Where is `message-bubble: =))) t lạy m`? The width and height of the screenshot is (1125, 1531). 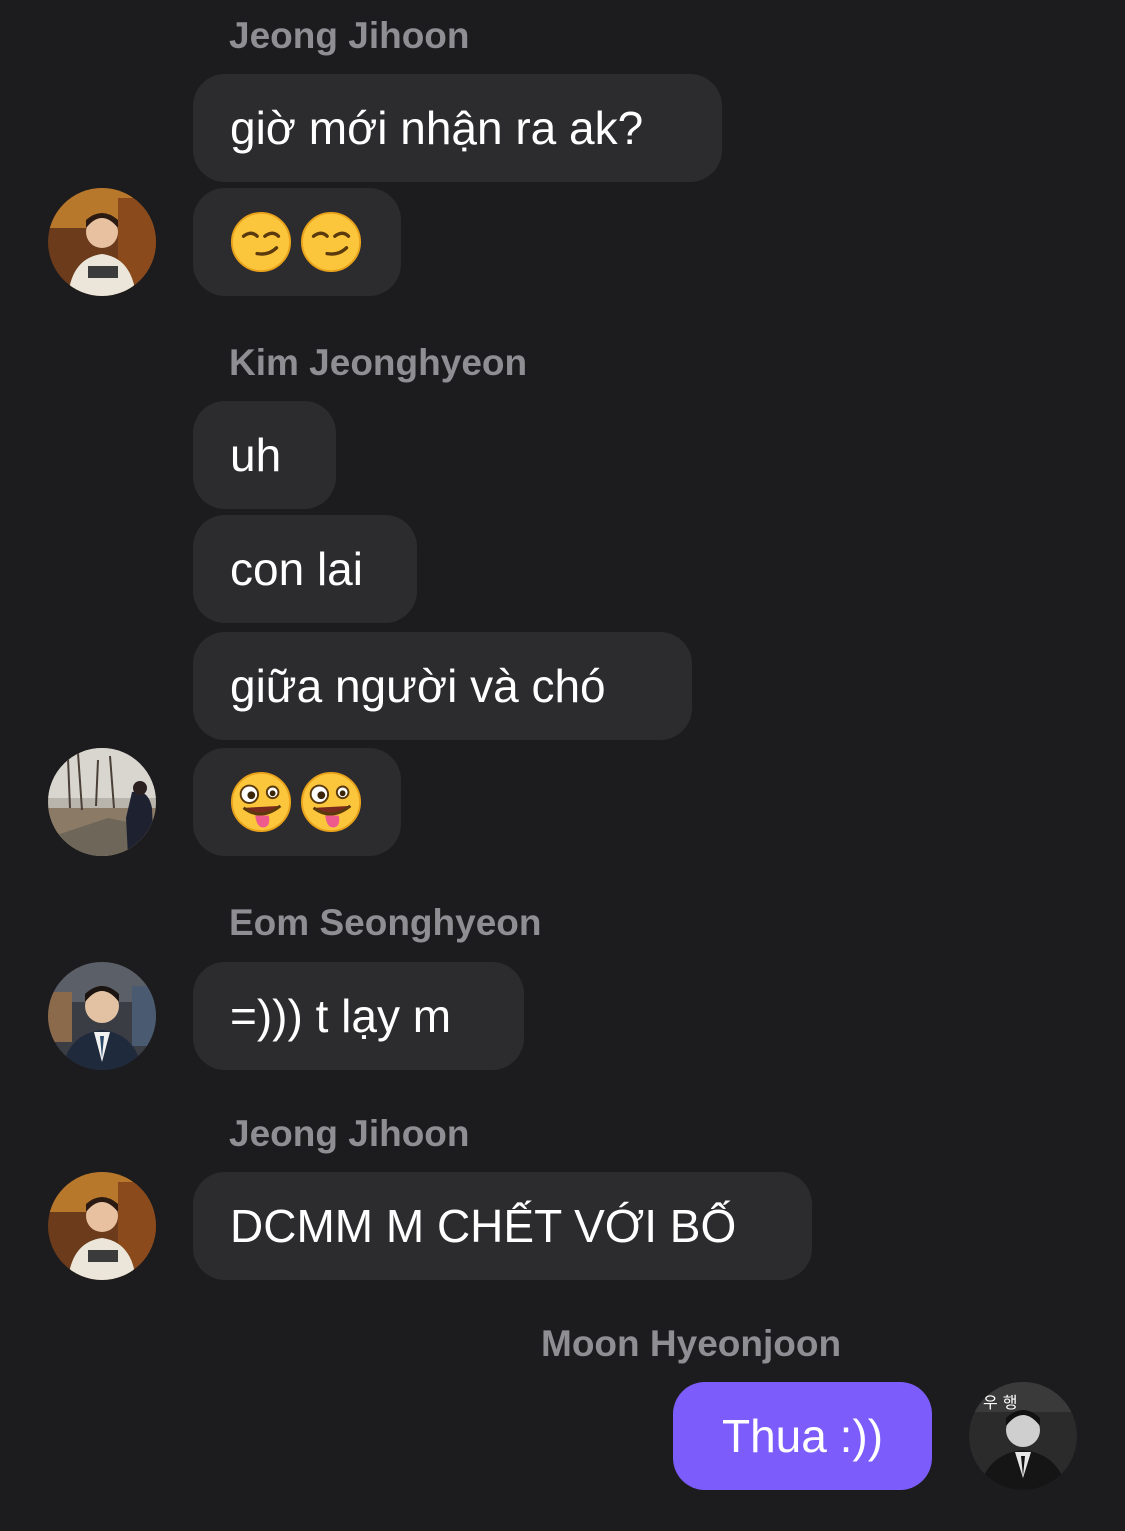 message-bubble: =))) t lạy m is located at coordinates (358, 1016).